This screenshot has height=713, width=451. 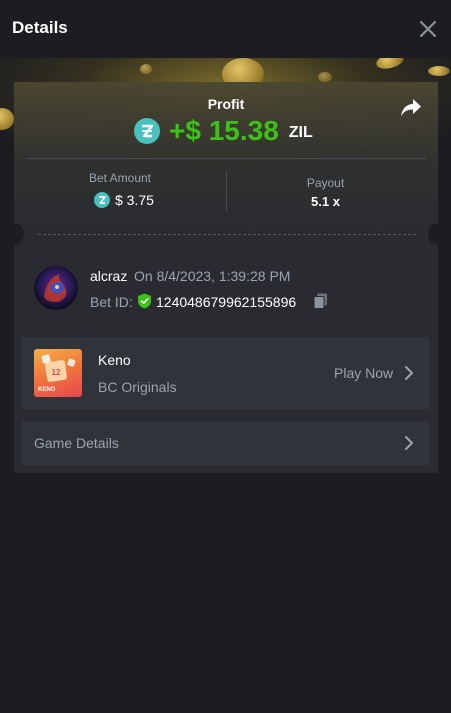 I want to click on play-now-button: Play Now, so click(x=363, y=373).